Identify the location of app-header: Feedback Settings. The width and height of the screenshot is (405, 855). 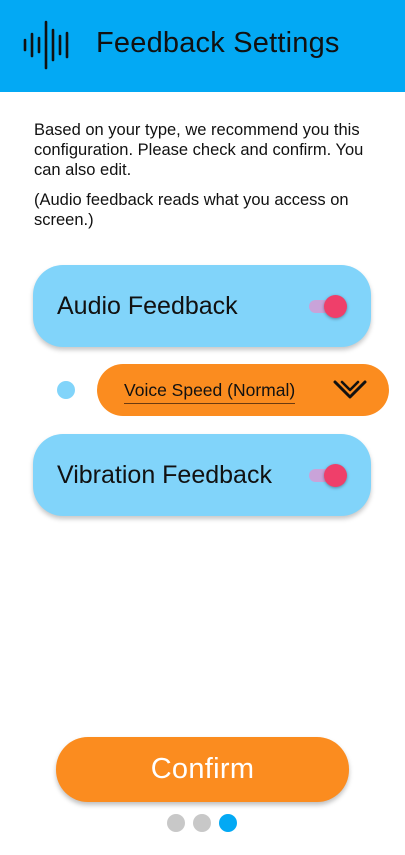
(202, 46).